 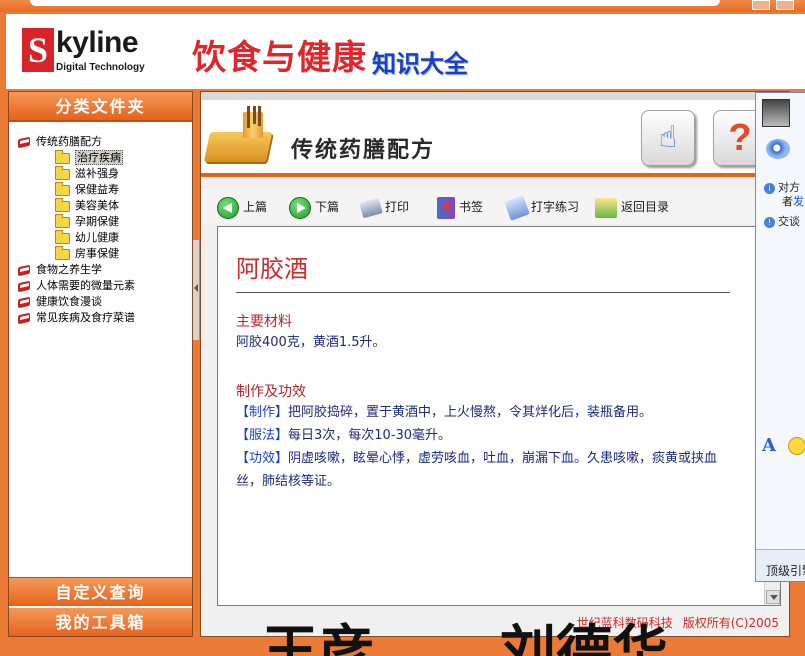 I want to click on pointer-help-button: ☝, so click(x=668, y=138).